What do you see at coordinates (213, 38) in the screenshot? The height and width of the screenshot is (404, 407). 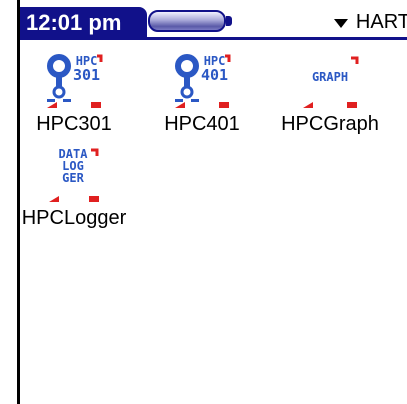 I see `title-rule` at bounding box center [213, 38].